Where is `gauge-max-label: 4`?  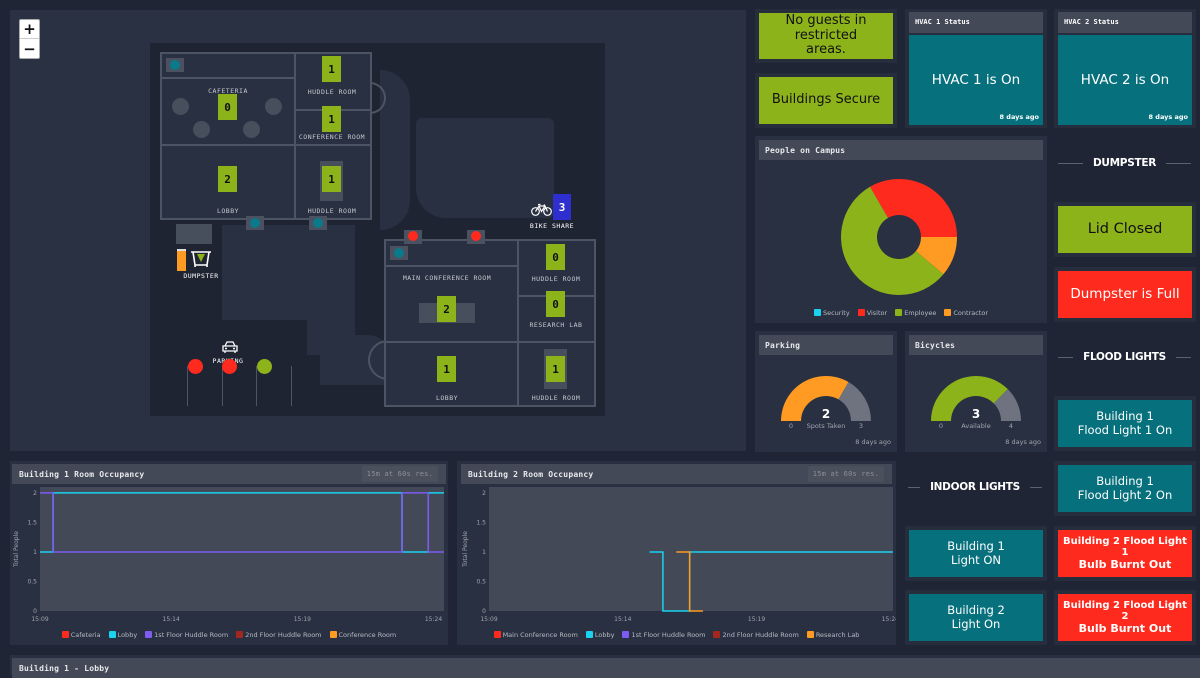
gauge-max-label: 4 is located at coordinates (1011, 426).